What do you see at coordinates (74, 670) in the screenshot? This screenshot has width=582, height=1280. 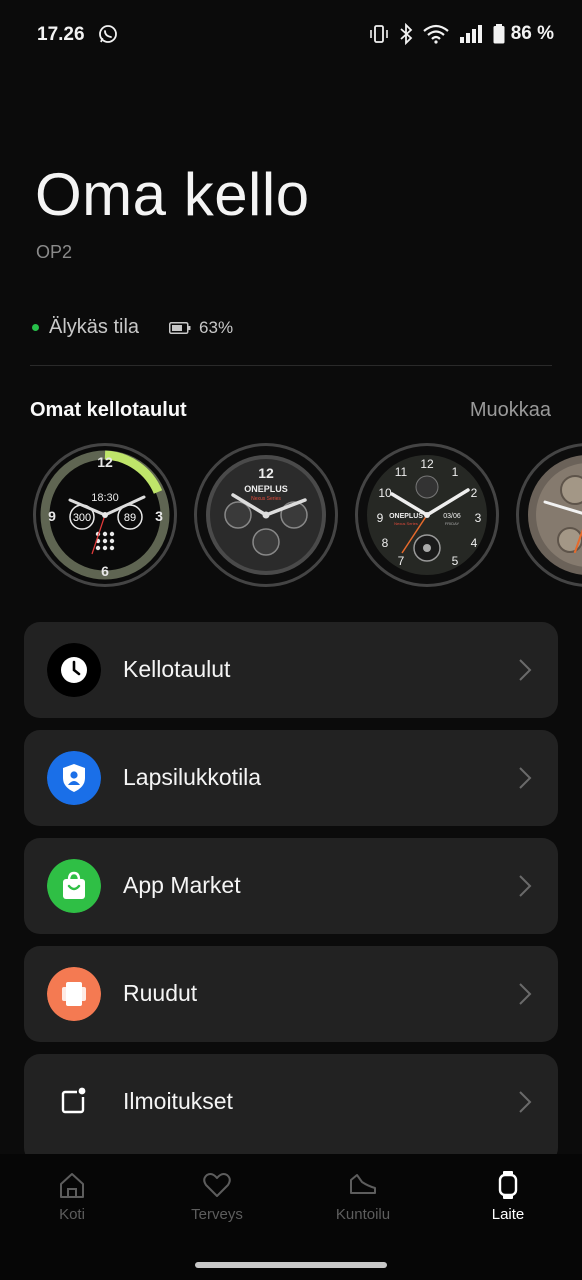 I see `clock-icon` at bounding box center [74, 670].